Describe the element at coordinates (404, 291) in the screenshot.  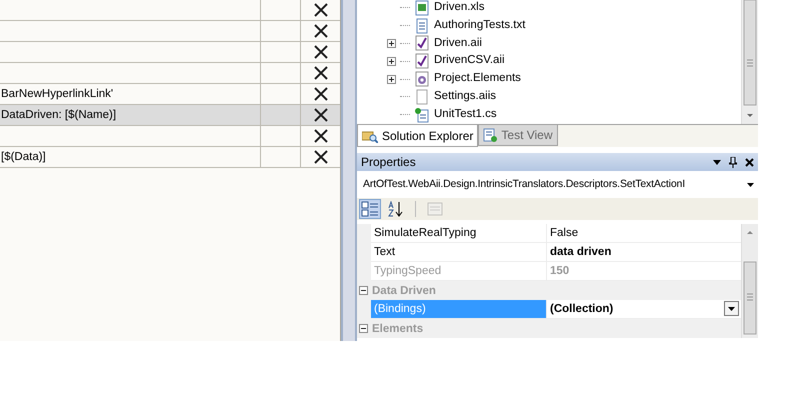
I see `category-label: Data Driven` at that location.